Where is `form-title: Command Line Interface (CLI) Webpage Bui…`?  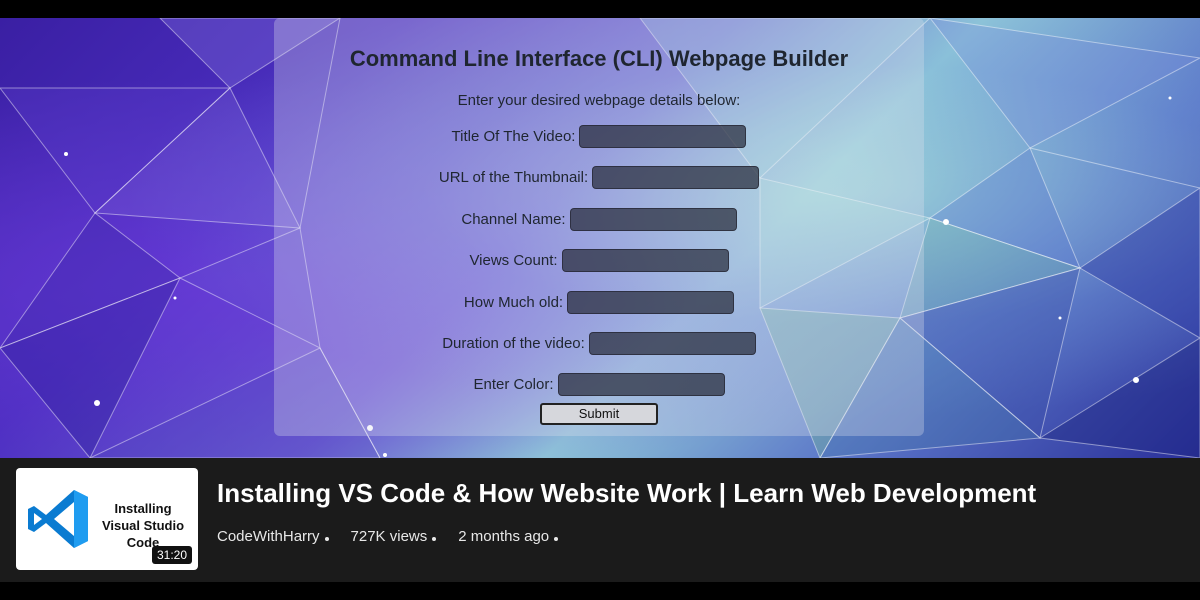 form-title: Command Line Interface (CLI) Webpage Bui… is located at coordinates (599, 58).